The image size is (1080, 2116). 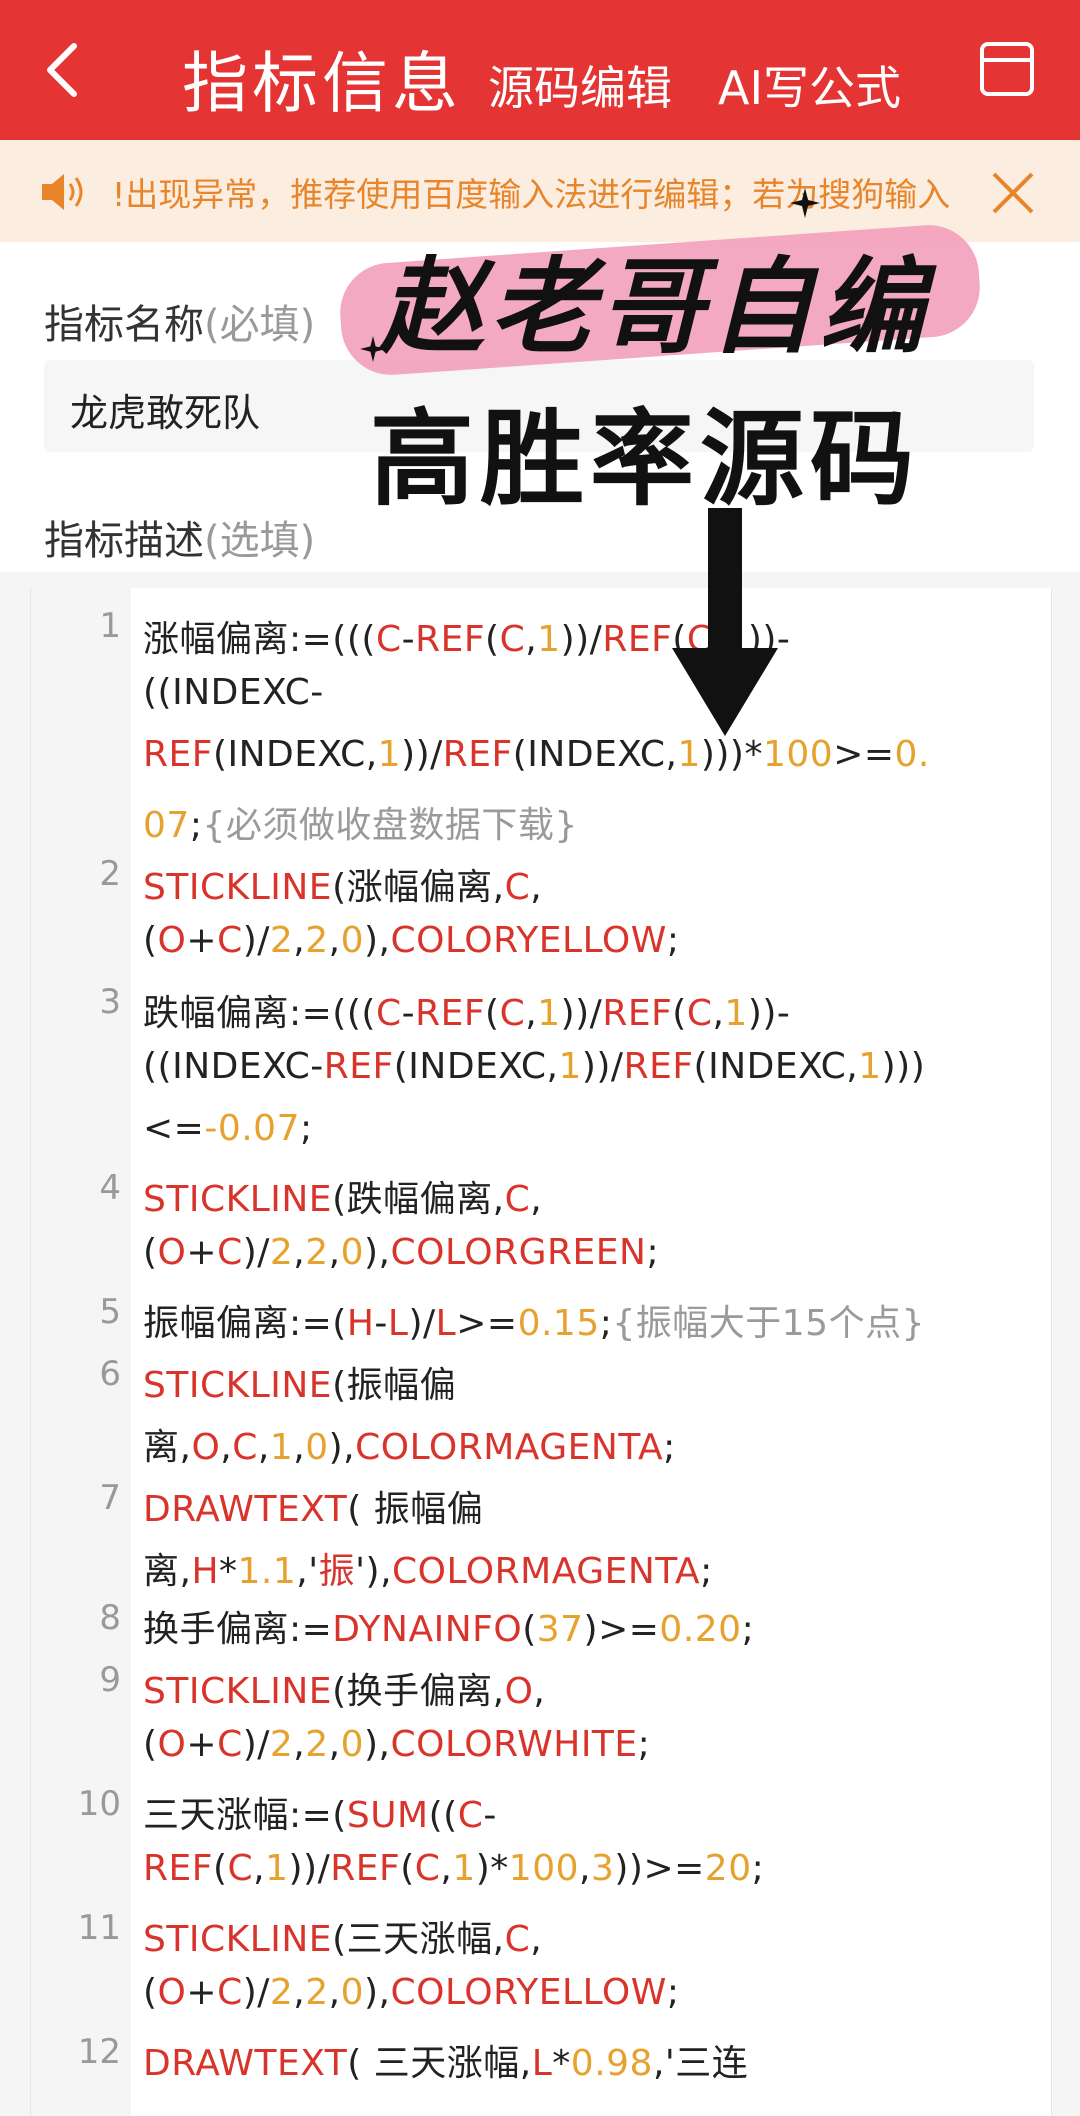 I want to click on line-number: 8, so click(x=110, y=1618).